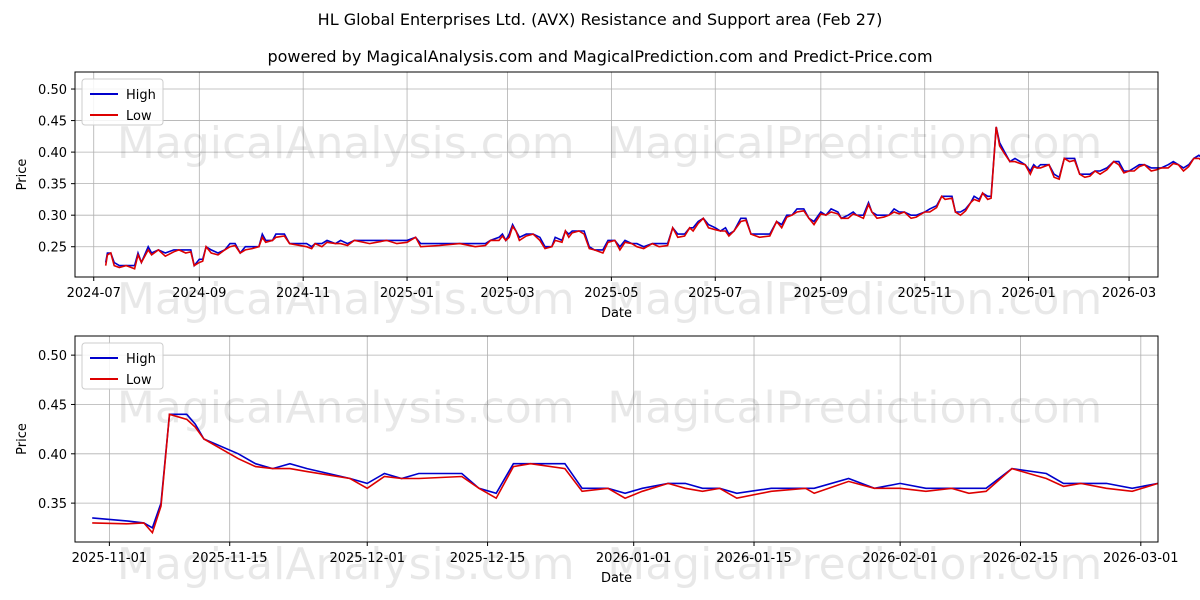 This screenshot has width=1200, height=600. What do you see at coordinates (110, 558) in the screenshot?
I see `x-tick-label: 2025-11-01` at bounding box center [110, 558].